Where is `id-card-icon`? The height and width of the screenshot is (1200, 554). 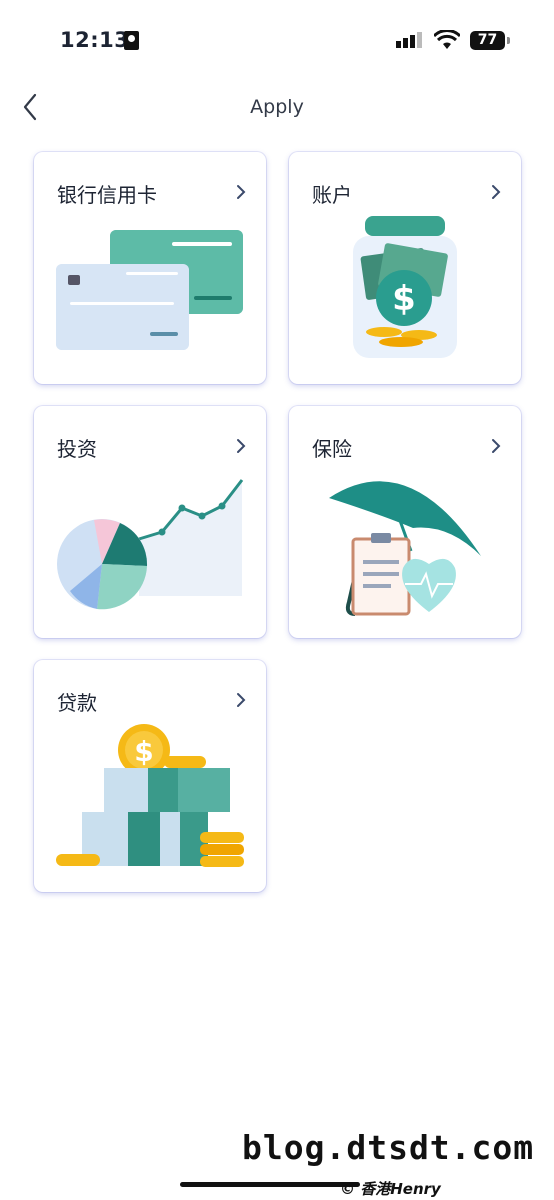 id-card-icon is located at coordinates (131, 40).